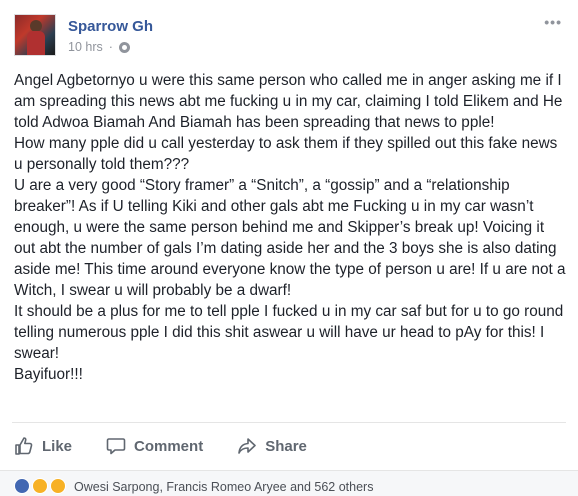 The image size is (578, 496). Describe the element at coordinates (36, 43) in the screenshot. I see `avatar-body` at that location.